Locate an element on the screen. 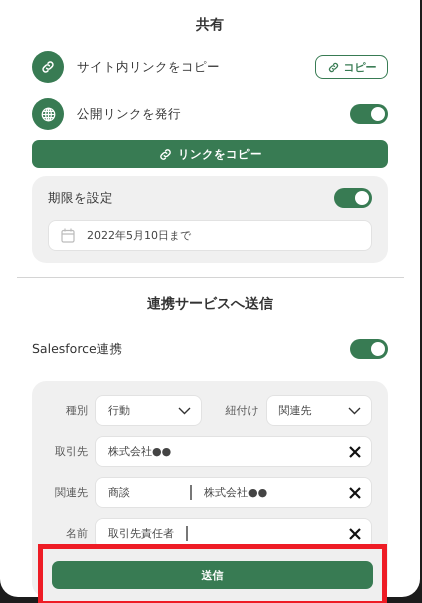 The image size is (422, 603). section-title: 共有 is located at coordinates (210, 25).